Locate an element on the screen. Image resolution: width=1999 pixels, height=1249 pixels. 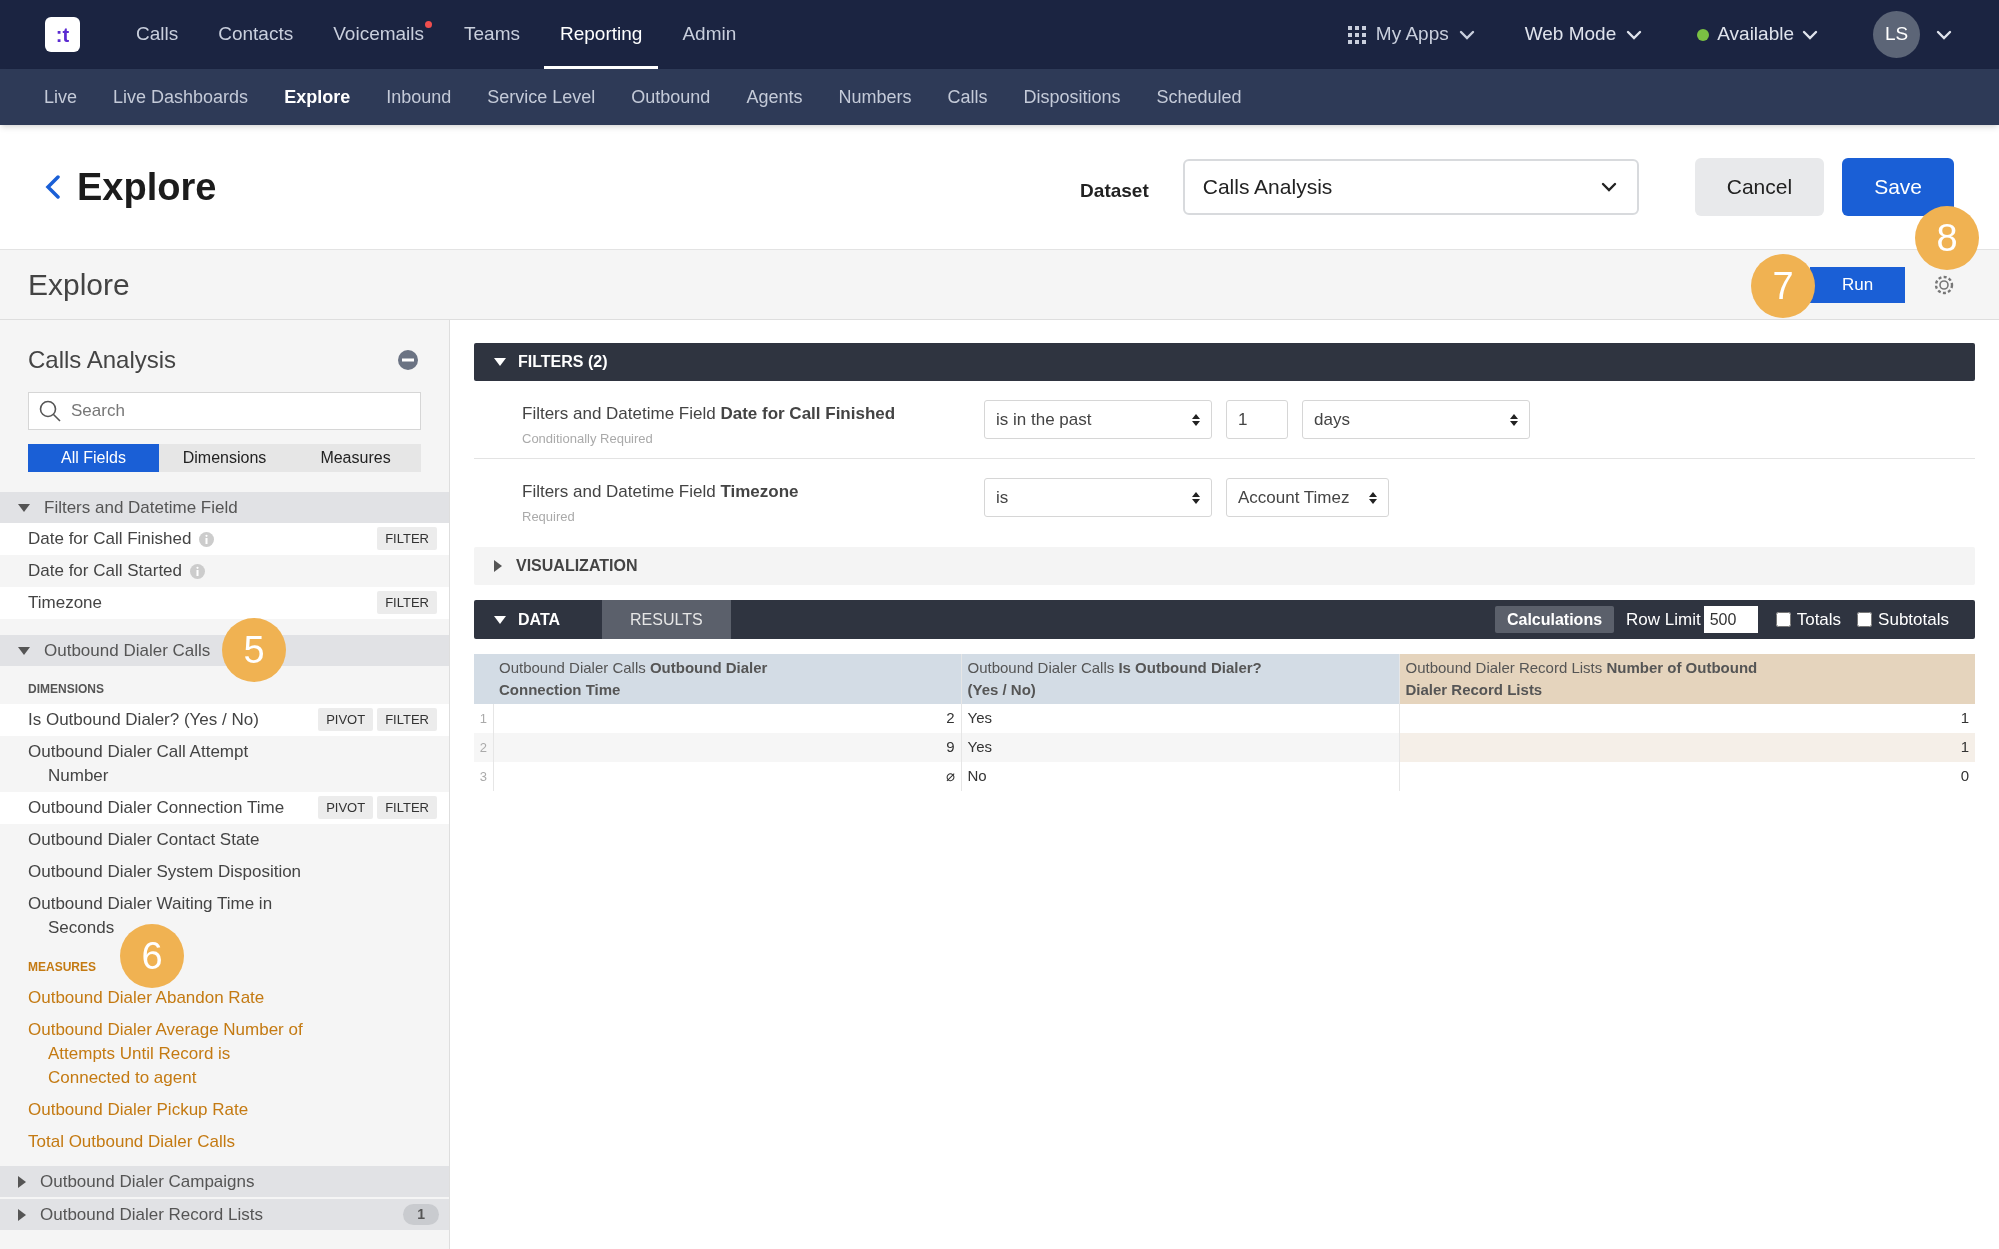
data-tab: DATA is located at coordinates (538, 619).